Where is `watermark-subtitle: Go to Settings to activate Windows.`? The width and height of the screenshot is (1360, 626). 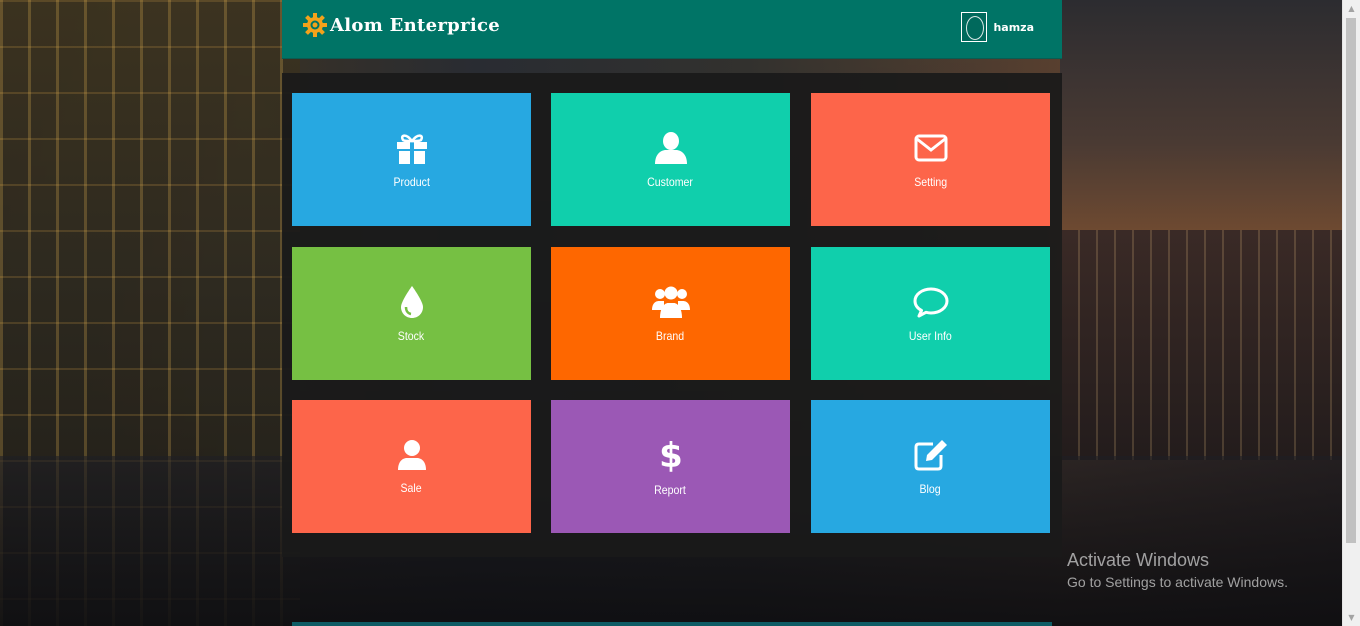
watermark-subtitle: Go to Settings to activate Windows. is located at coordinates (1177, 582).